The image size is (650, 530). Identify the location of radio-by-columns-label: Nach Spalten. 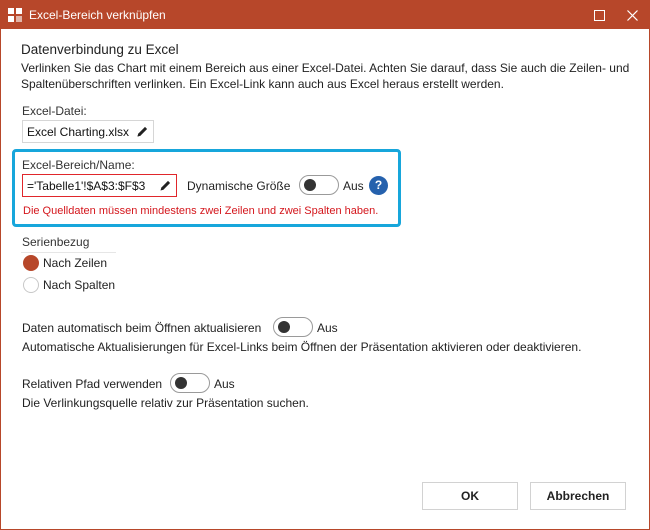
(79, 285).